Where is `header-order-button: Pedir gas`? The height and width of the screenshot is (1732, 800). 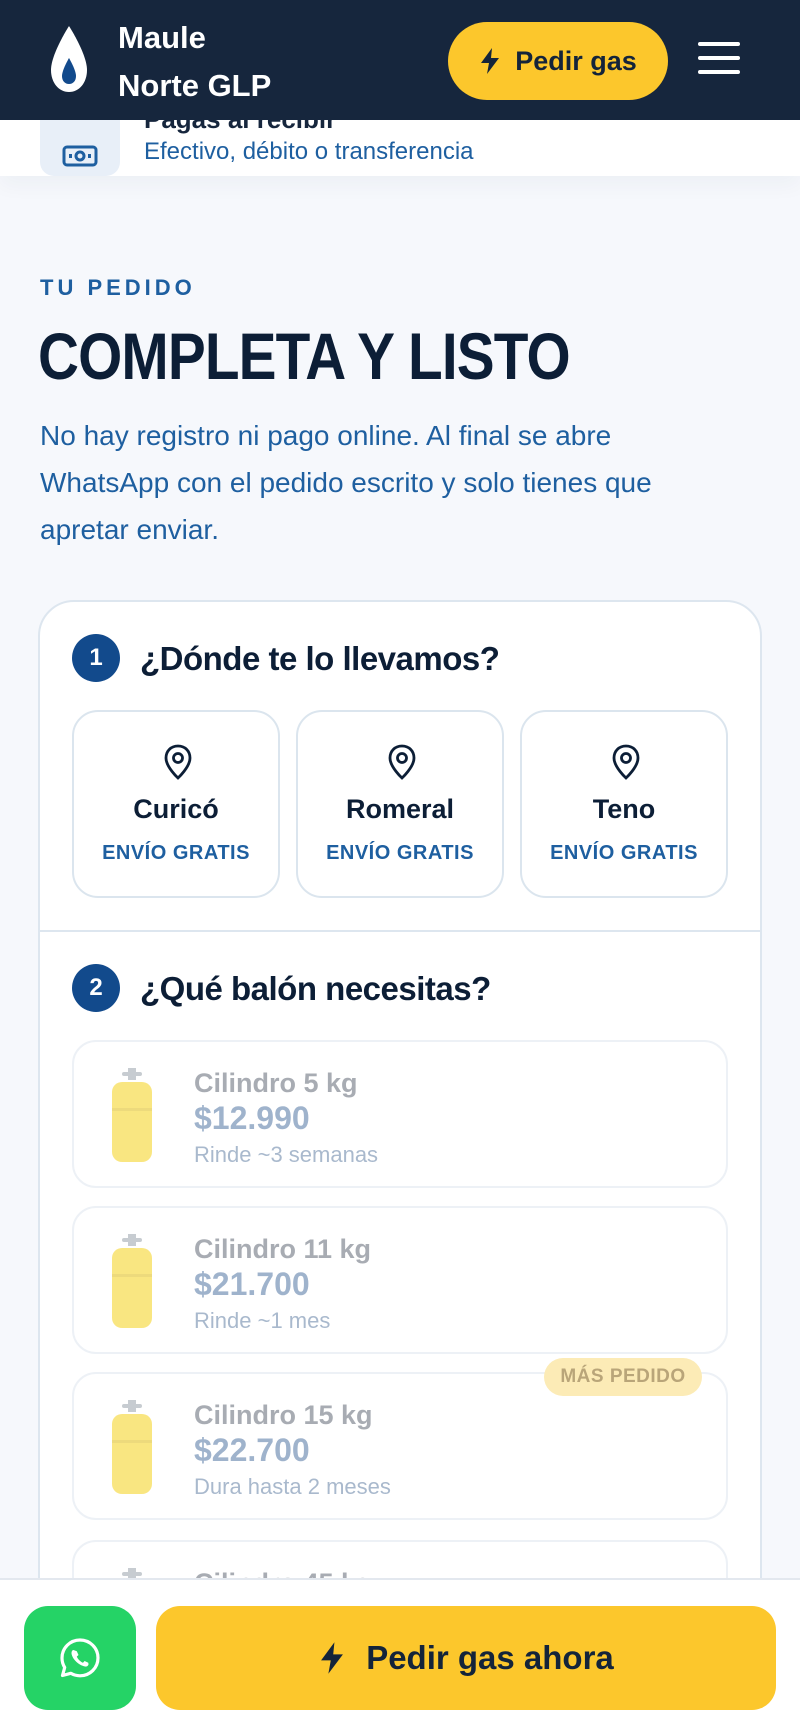
header-order-button: Pedir gas is located at coordinates (558, 61).